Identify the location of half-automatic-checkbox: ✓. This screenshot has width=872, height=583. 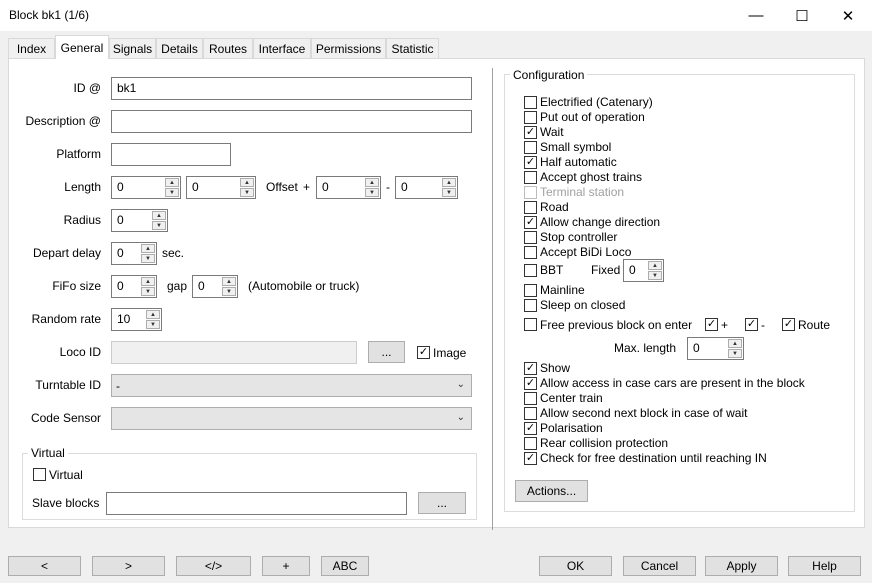
(530, 162).